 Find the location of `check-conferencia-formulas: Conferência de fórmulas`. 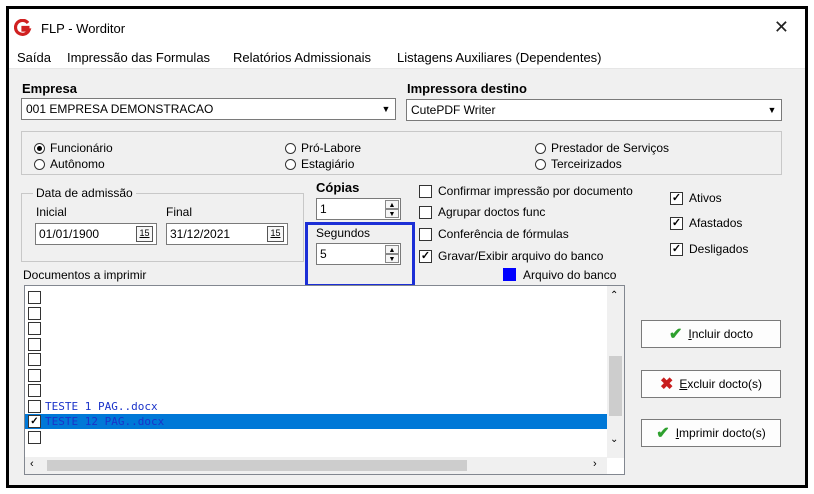

check-conferencia-formulas: Conferência de fórmulas is located at coordinates (494, 234).